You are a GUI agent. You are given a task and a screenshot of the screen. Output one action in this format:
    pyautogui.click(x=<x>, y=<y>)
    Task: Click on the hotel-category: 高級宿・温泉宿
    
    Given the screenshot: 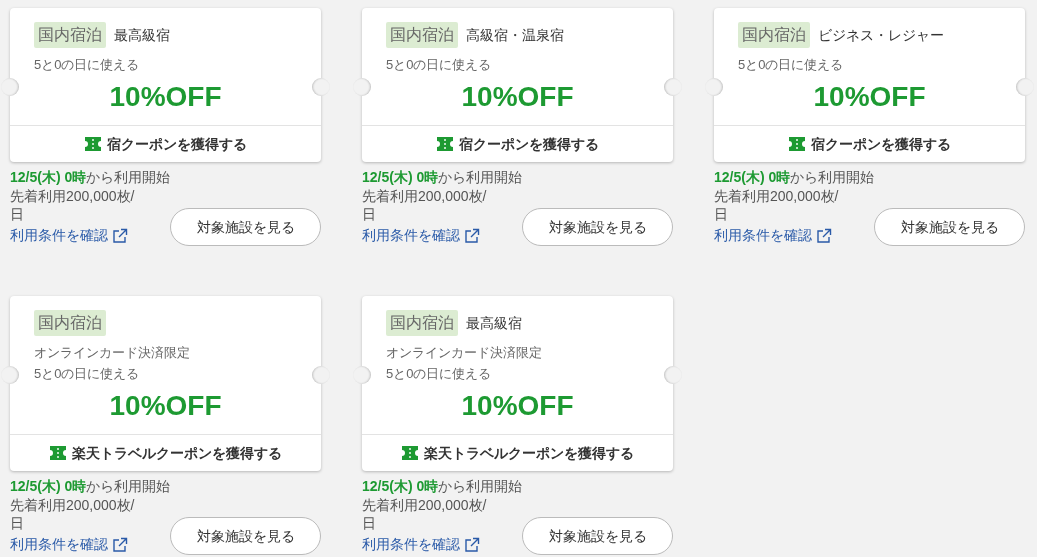 What is the action you would take?
    pyautogui.click(x=515, y=35)
    